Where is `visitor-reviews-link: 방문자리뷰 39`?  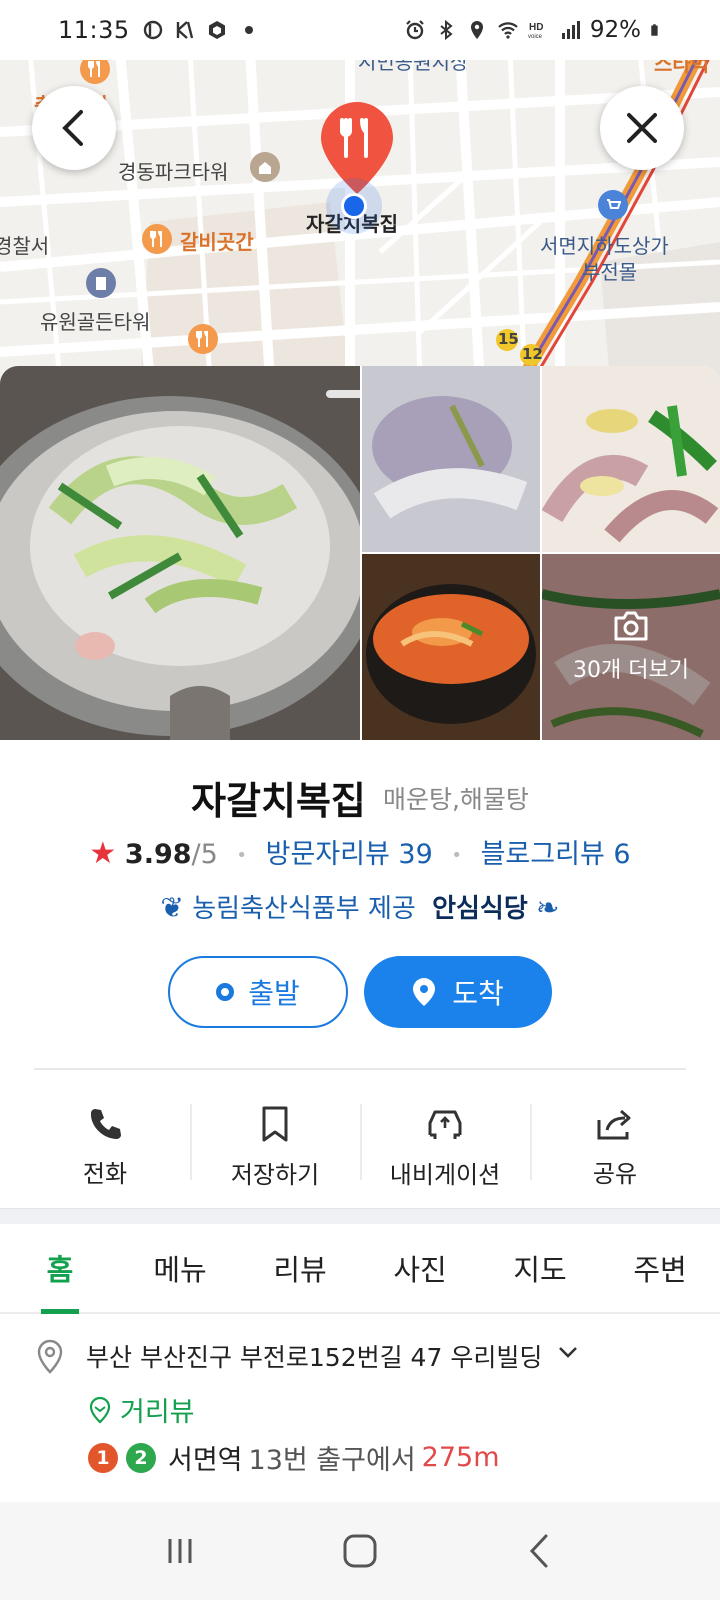 visitor-reviews-link: 방문자리뷰 39 is located at coordinates (349, 854).